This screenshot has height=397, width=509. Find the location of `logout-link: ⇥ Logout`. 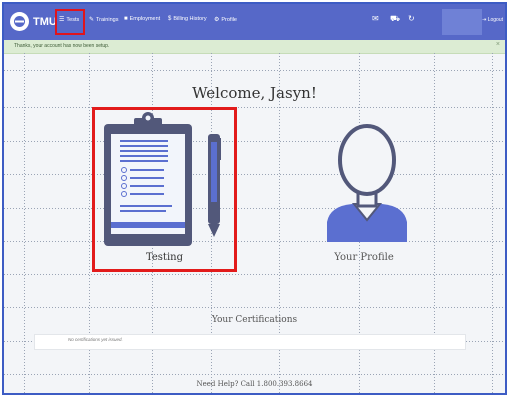

logout-link: ⇥ Logout is located at coordinates (492, 20).